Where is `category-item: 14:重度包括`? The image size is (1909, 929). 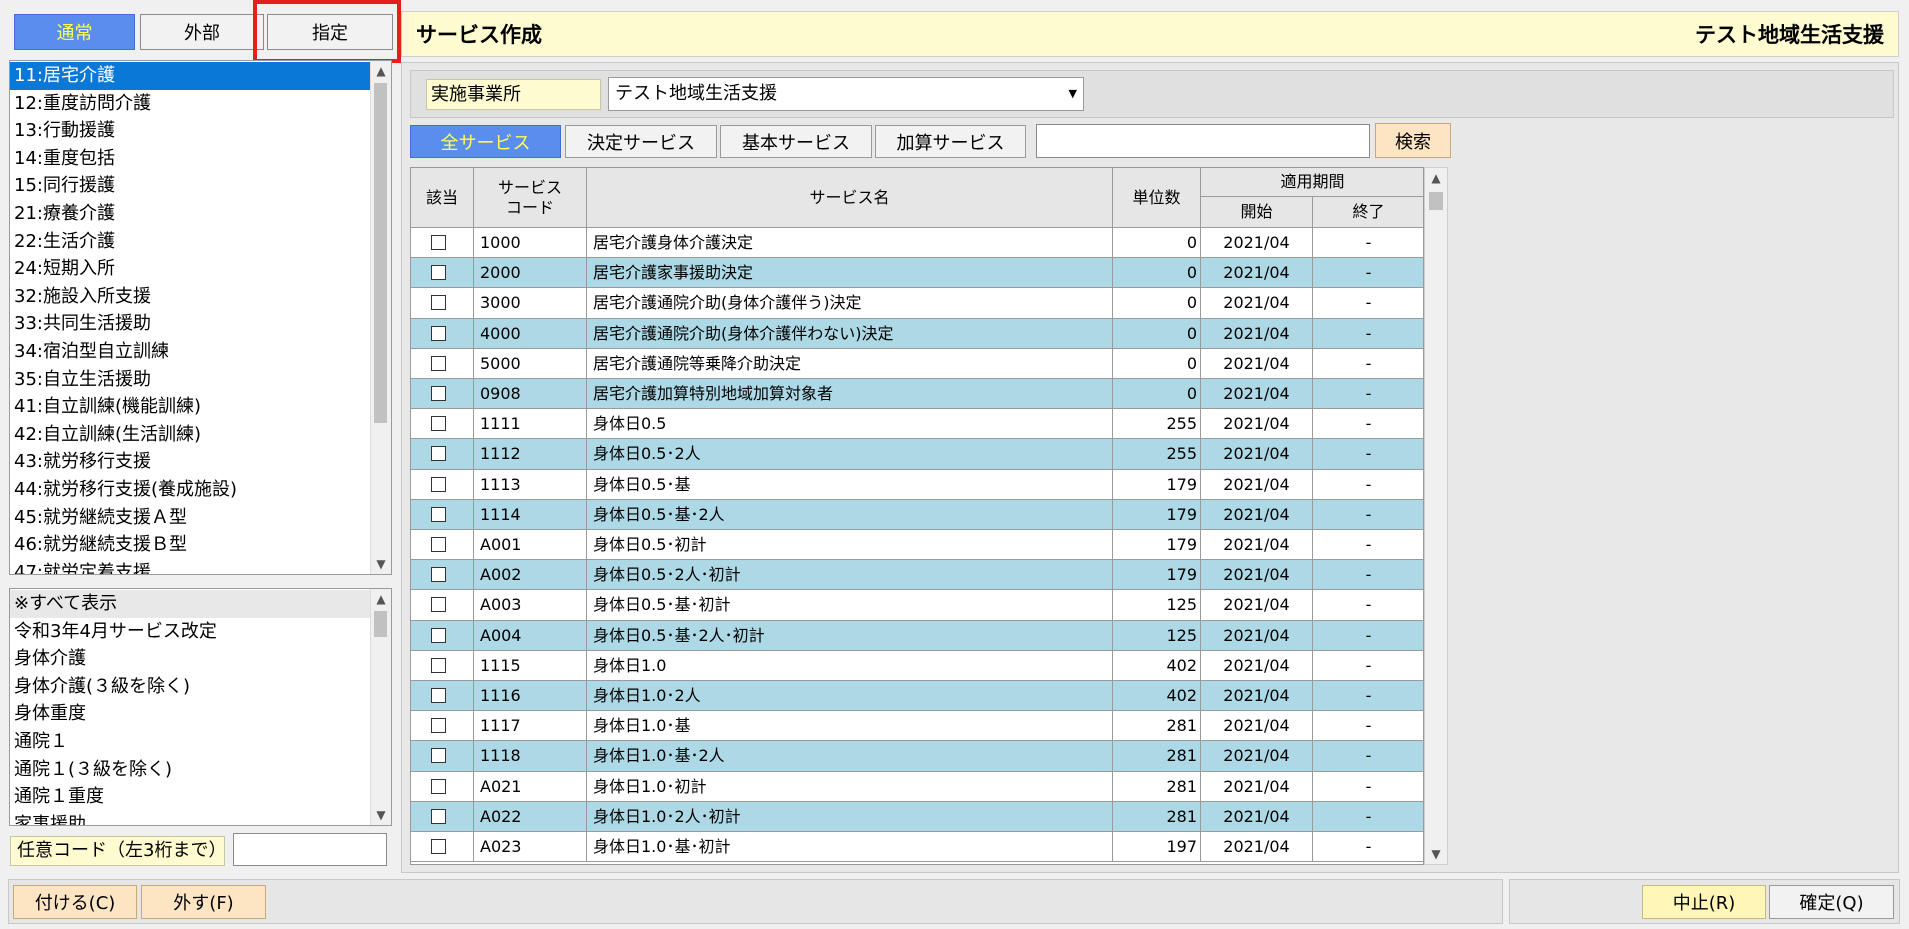
category-item: 14:重度包括 is located at coordinates (190, 159).